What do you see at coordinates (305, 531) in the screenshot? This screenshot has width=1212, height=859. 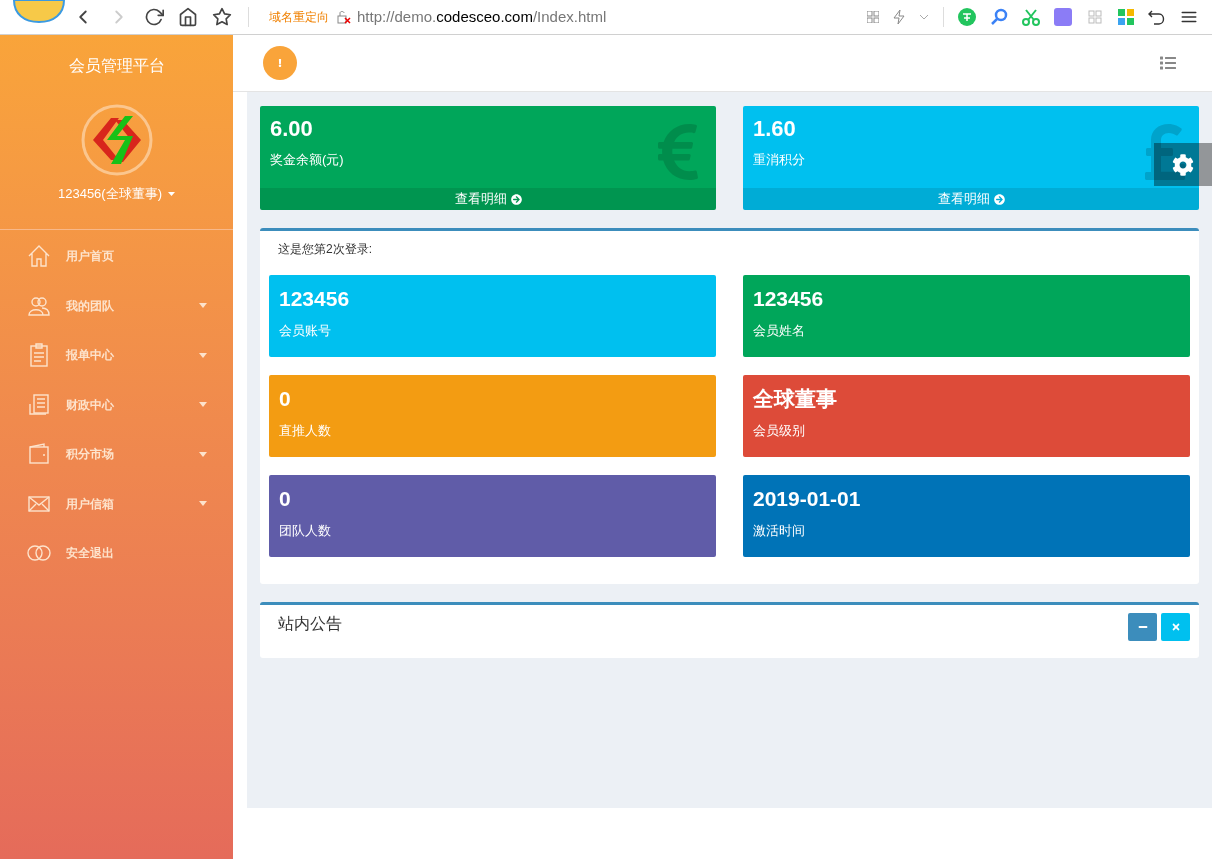 I see `tile-label: 团队人数` at bounding box center [305, 531].